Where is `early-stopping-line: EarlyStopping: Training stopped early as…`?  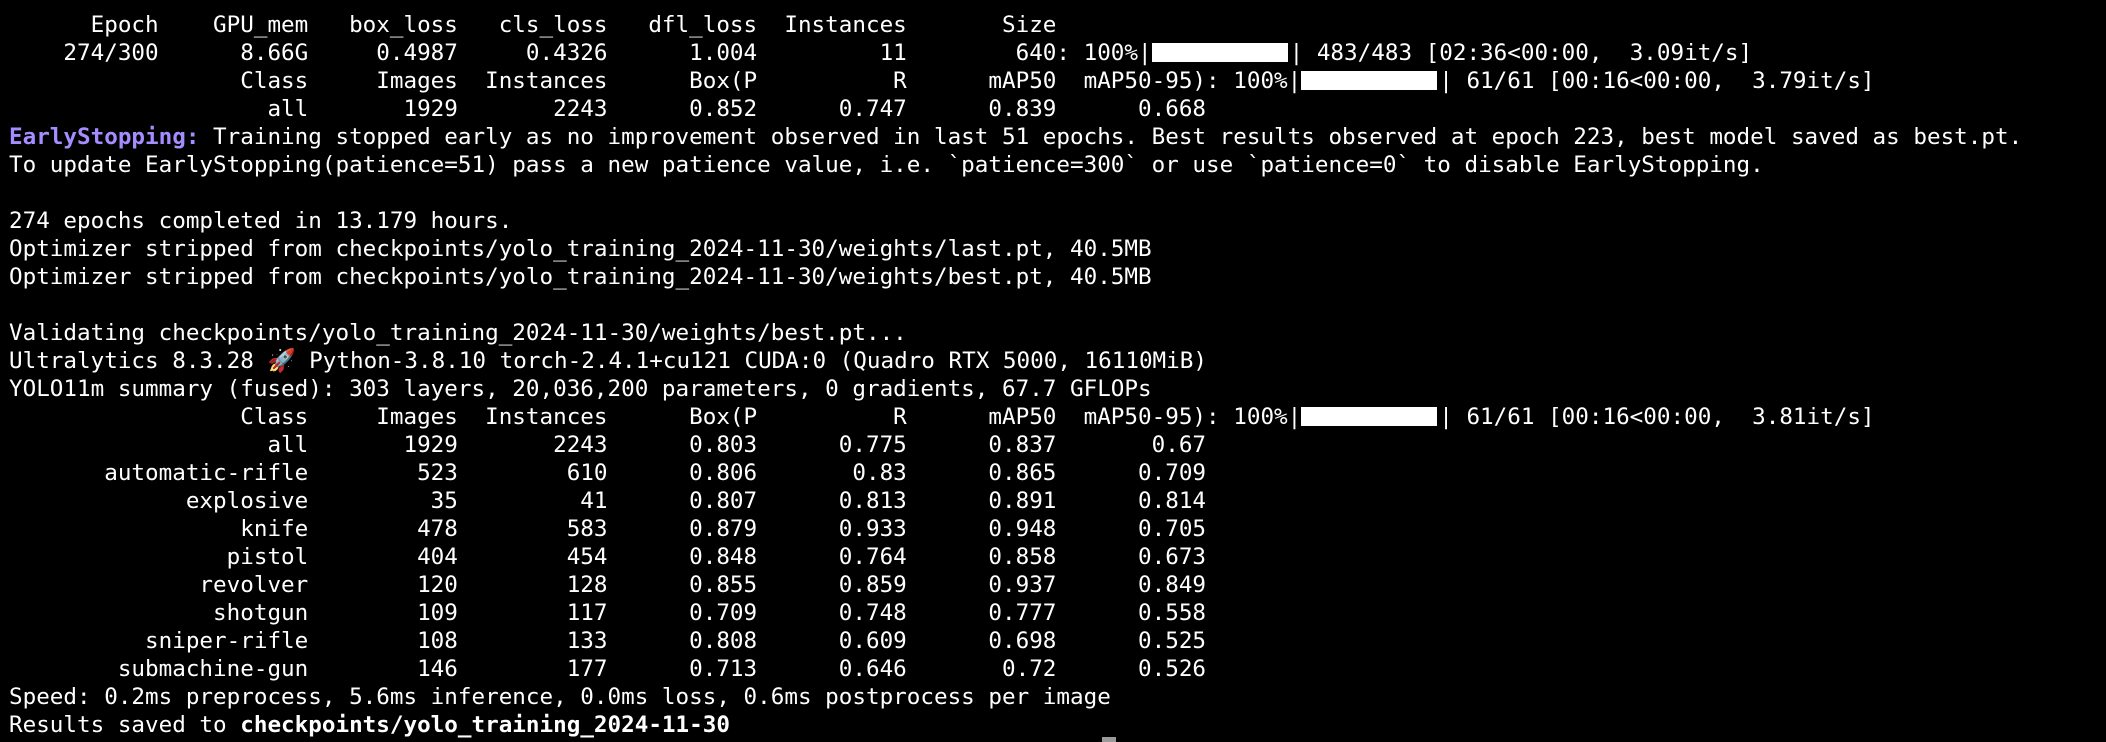
early-stopping-line: EarlyStopping: Training stopped early as… is located at coordinates (1057, 137).